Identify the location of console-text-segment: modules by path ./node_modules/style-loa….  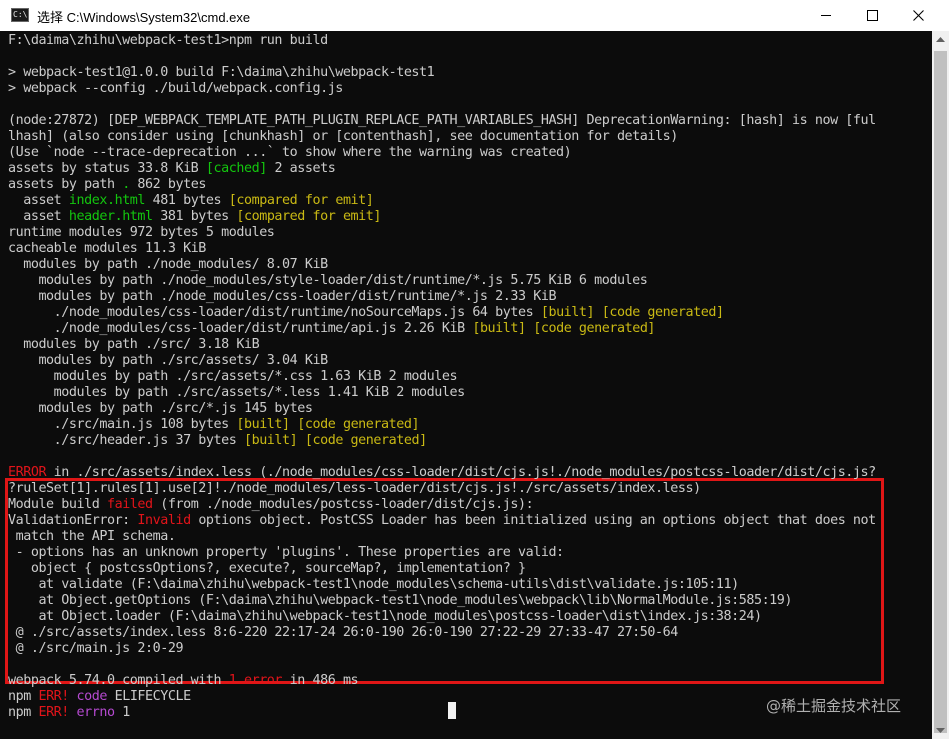
(328, 280).